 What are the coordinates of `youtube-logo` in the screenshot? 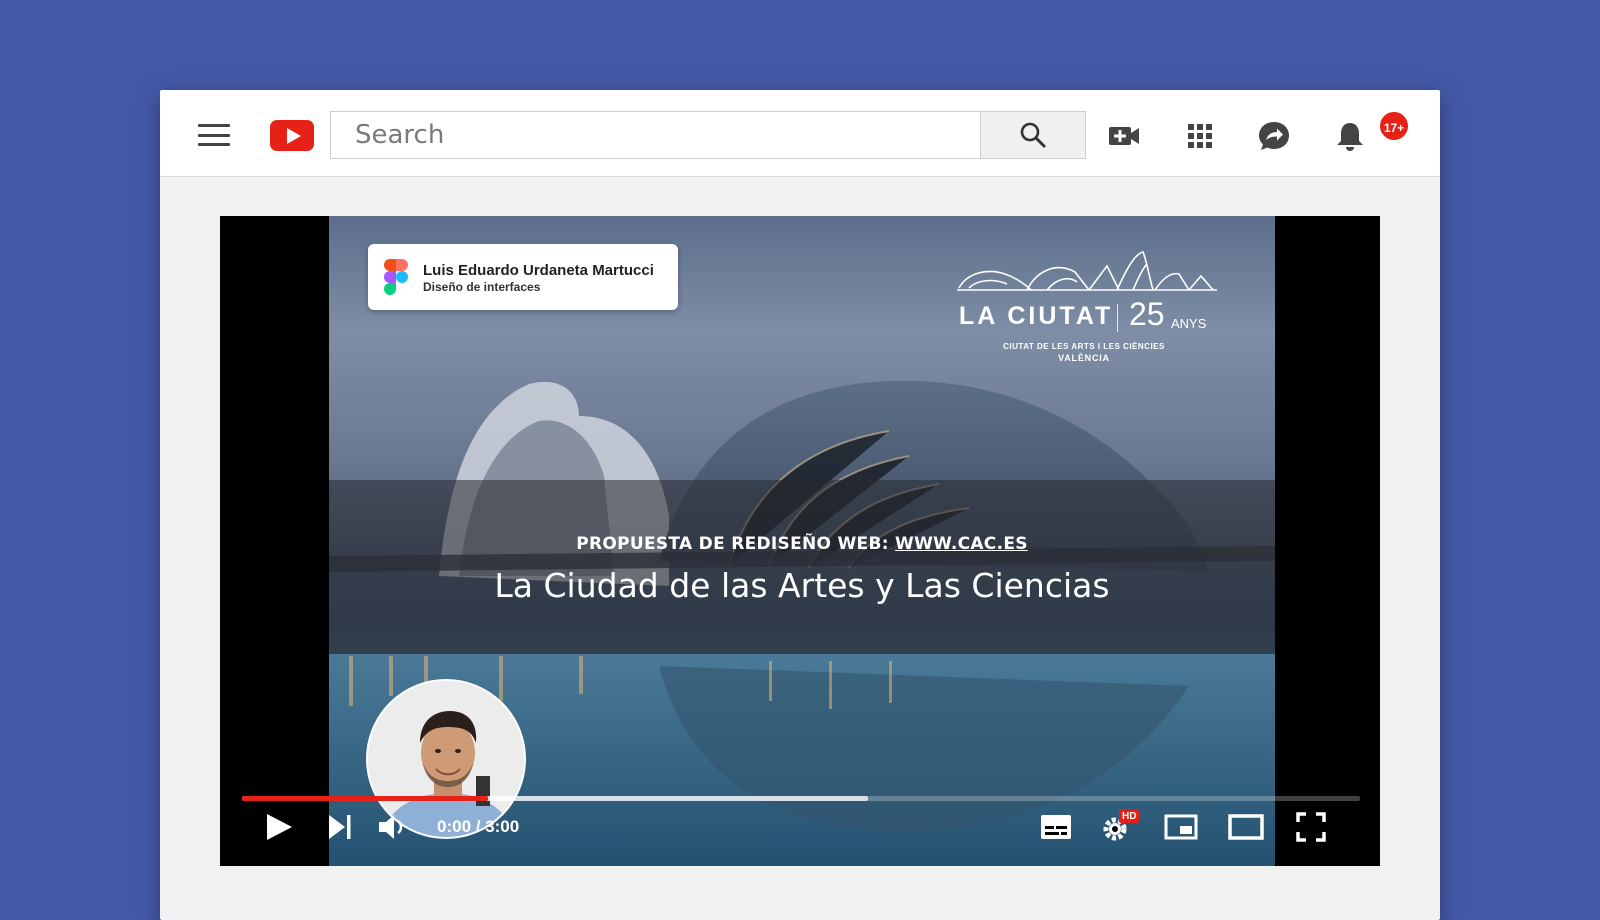 It's located at (292, 135).